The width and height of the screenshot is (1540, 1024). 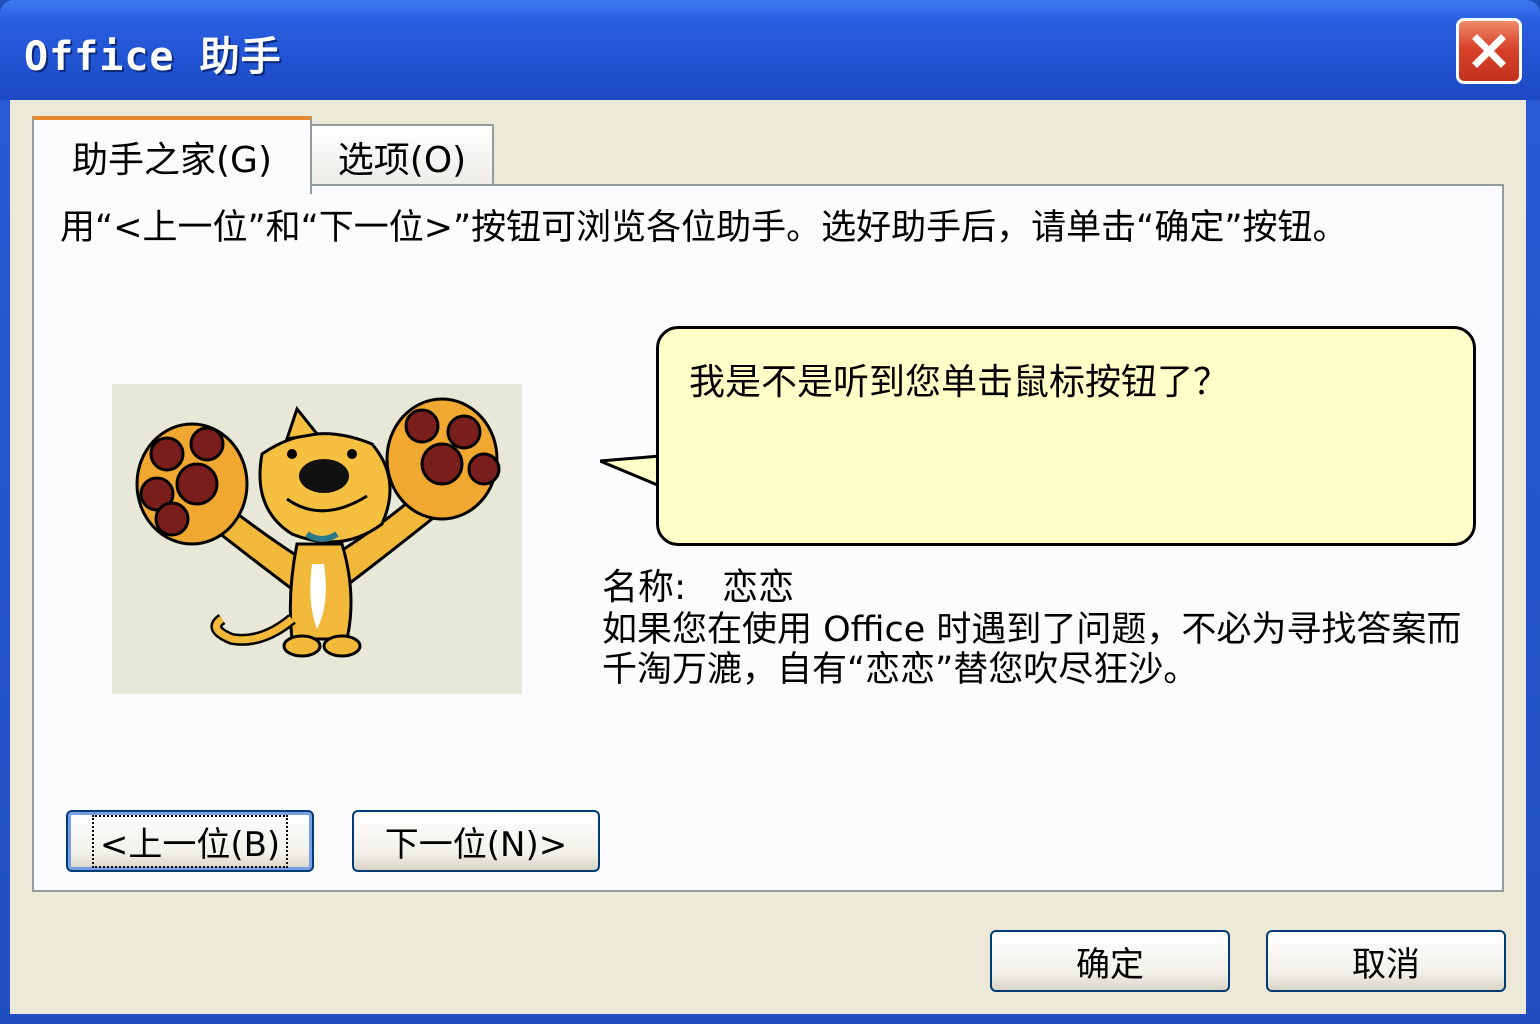 I want to click on tab-options: 选项(O), so click(x=402, y=156).